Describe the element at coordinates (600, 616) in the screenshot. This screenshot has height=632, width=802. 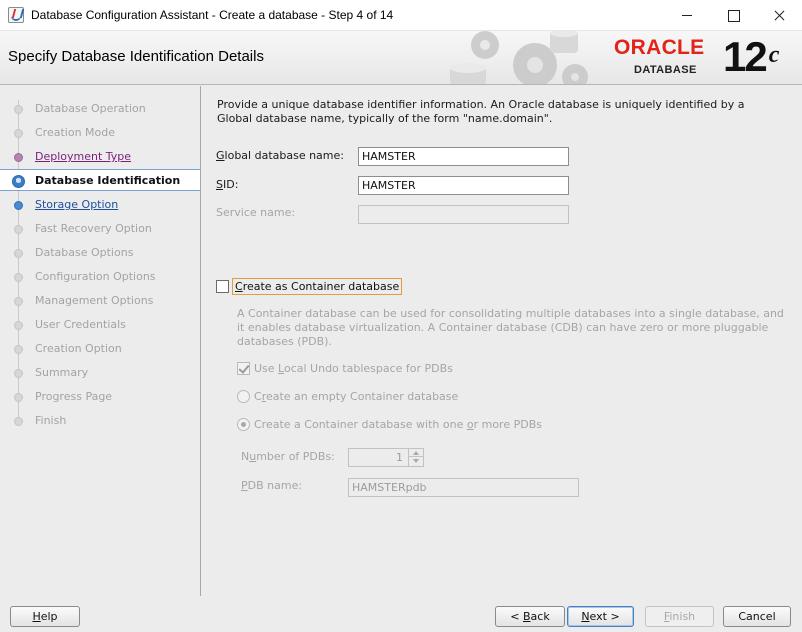
I see `next-button: Next >` at that location.